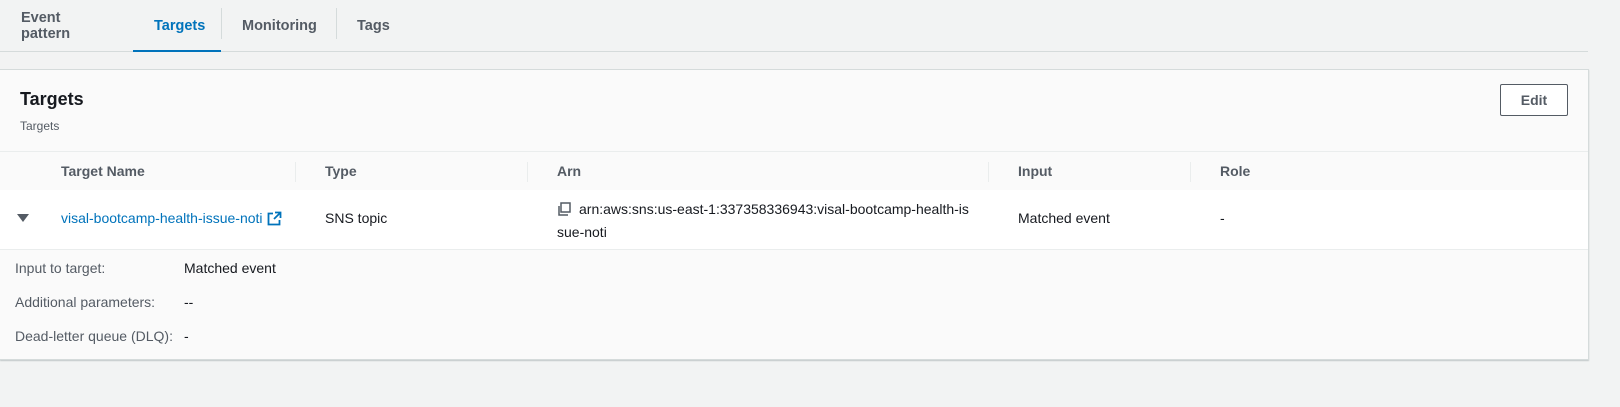 The height and width of the screenshot is (407, 1620). I want to click on column-header-arn: Arn, so click(553, 171).